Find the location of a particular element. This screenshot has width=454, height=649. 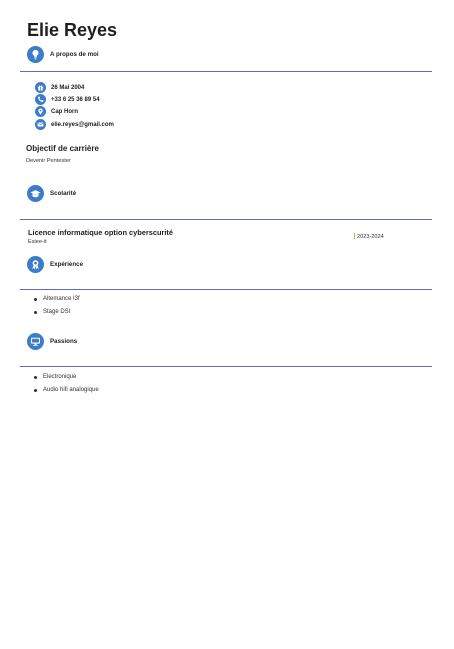

section-header-about: A propos de moi is located at coordinates (63, 54).